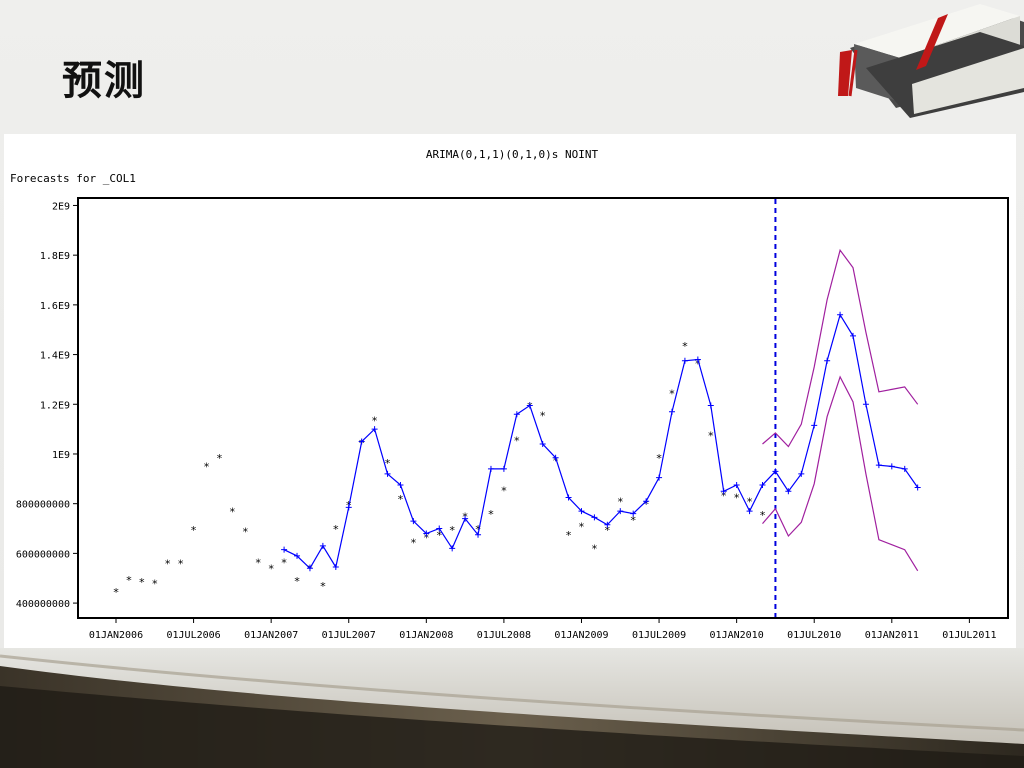  What do you see at coordinates (349, 635) in the screenshot?
I see `x-tick-label: 01JUL2007` at bounding box center [349, 635].